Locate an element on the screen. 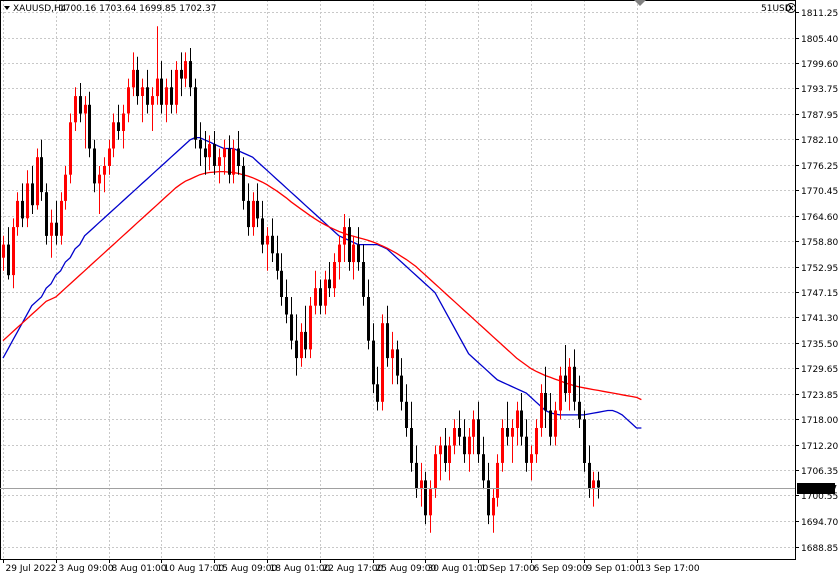 This screenshot has height=576, width=840. x-tick-label: 29 Jul 2022 is located at coordinates (31, 569).